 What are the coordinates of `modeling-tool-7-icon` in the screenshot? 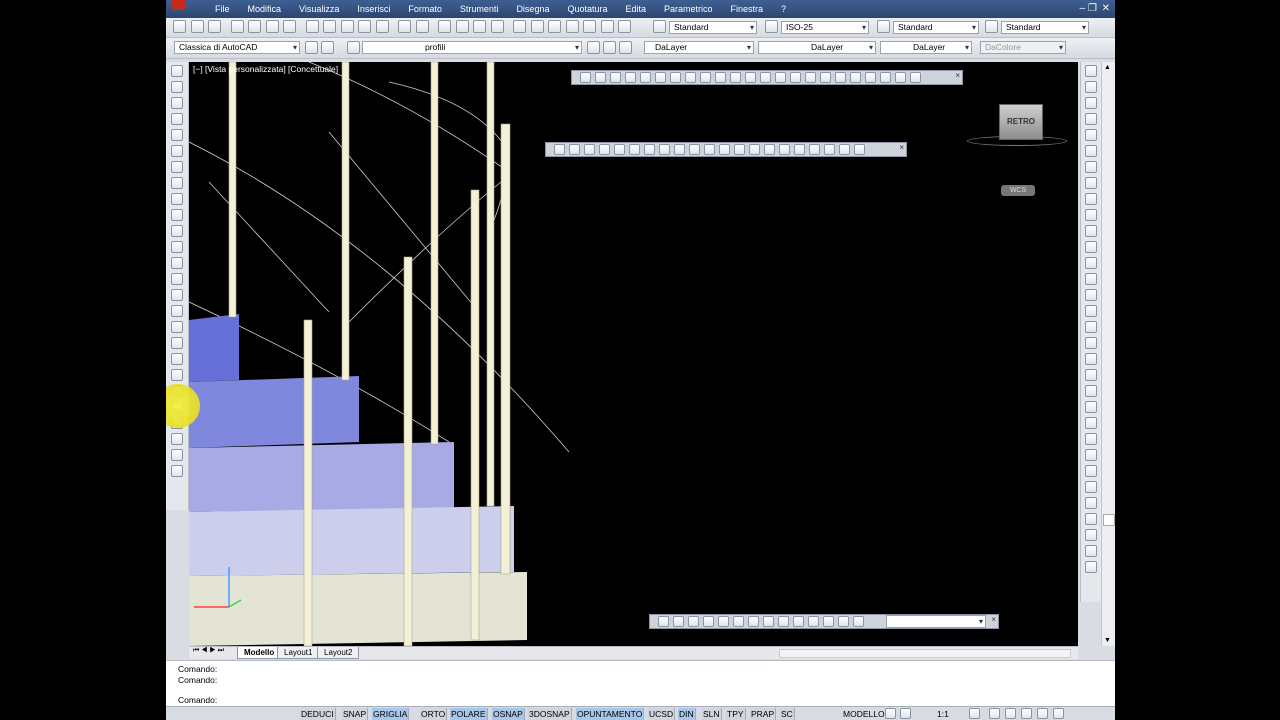 It's located at (690, 77).